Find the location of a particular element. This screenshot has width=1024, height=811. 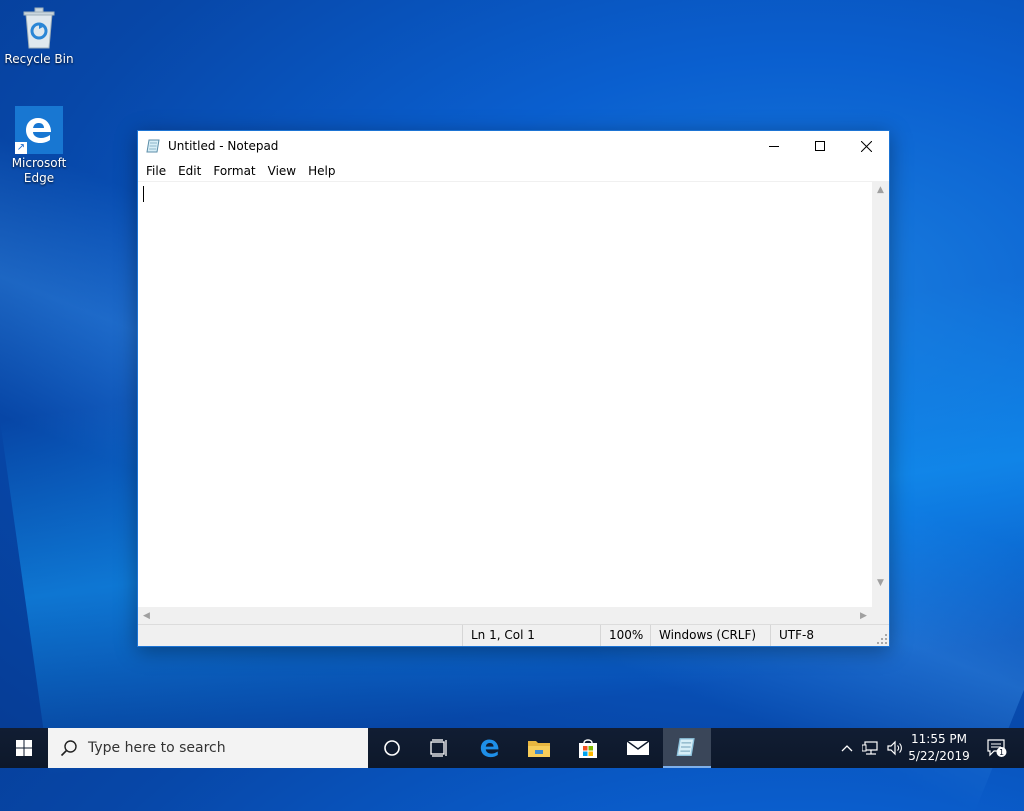

desktop-icon-microsoft-edge: ↗ Microsoft Edge is located at coordinates (39, 146).